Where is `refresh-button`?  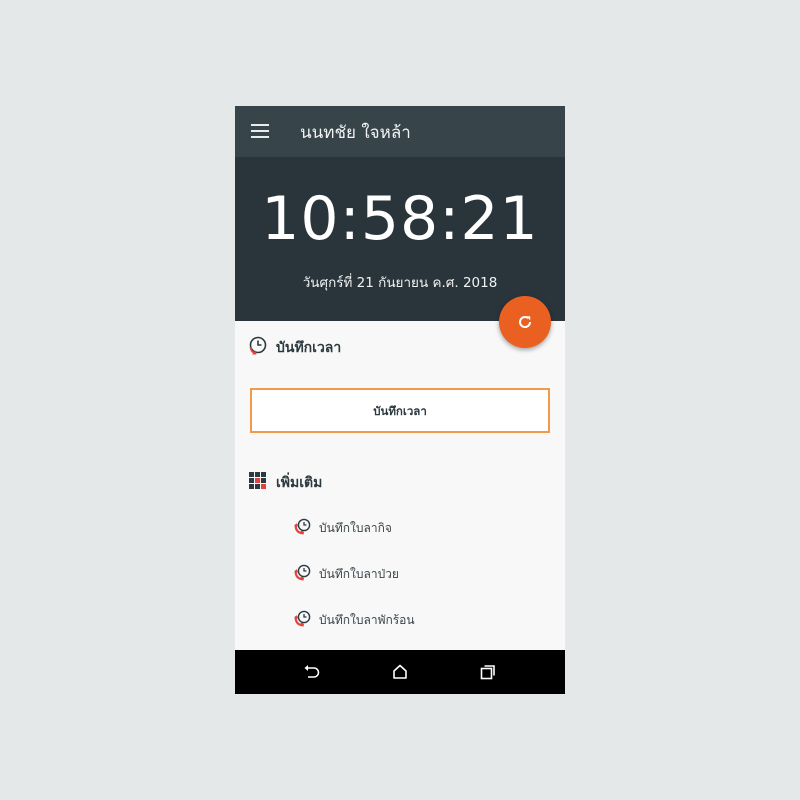
refresh-button is located at coordinates (525, 322).